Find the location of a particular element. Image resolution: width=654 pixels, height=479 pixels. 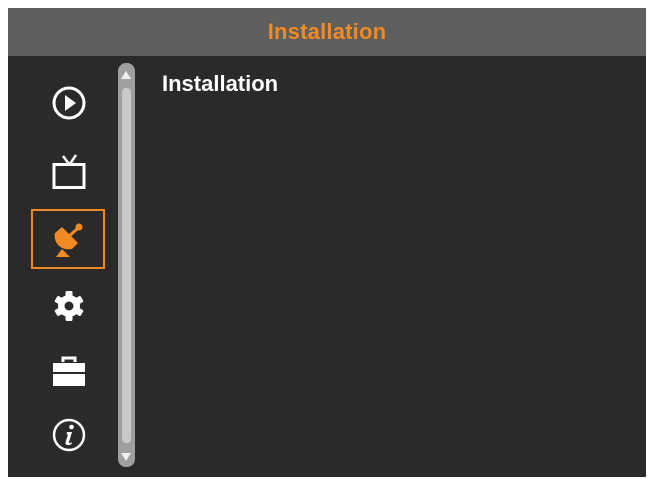

sidebar-menu is located at coordinates (63, 266).